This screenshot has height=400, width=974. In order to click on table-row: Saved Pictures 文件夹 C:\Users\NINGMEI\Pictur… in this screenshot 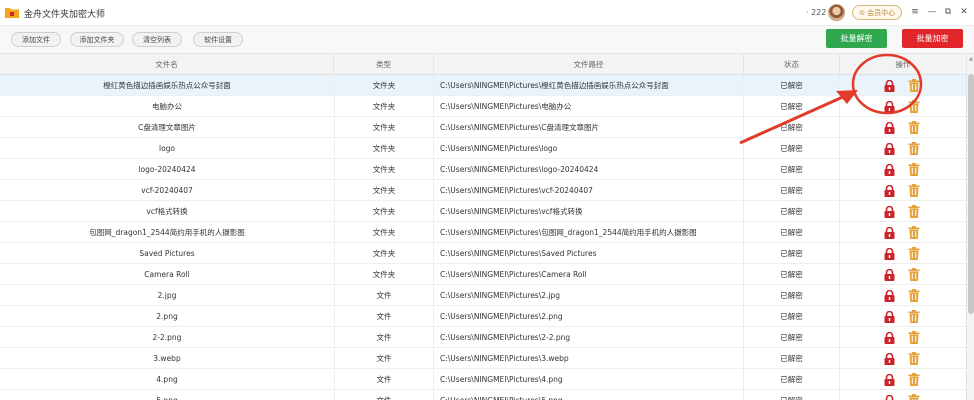, I will do `click(483, 253)`.